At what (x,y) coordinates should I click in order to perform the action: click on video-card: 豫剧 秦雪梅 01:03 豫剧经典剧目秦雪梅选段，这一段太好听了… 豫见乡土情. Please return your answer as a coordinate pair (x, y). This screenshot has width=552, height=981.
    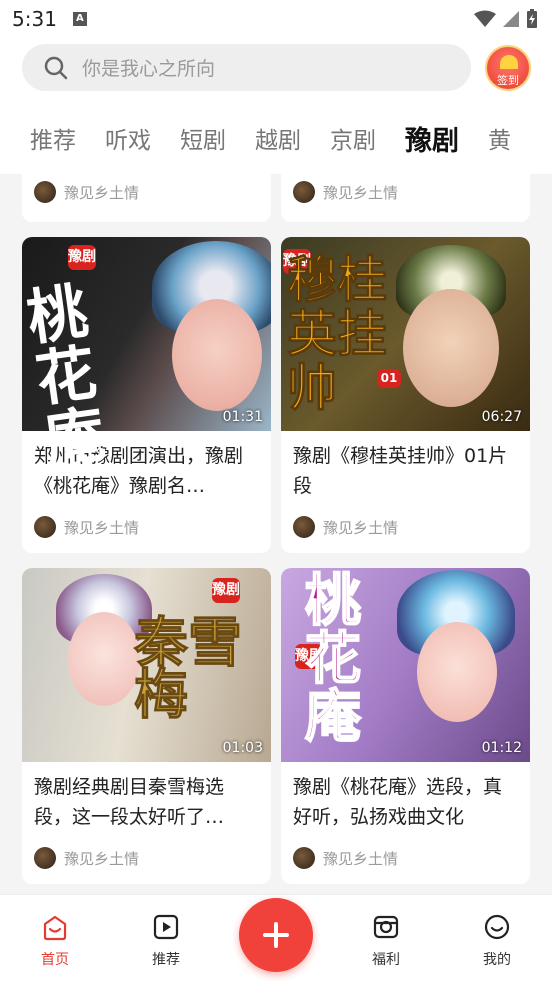
    Looking at the image, I should click on (146, 726).